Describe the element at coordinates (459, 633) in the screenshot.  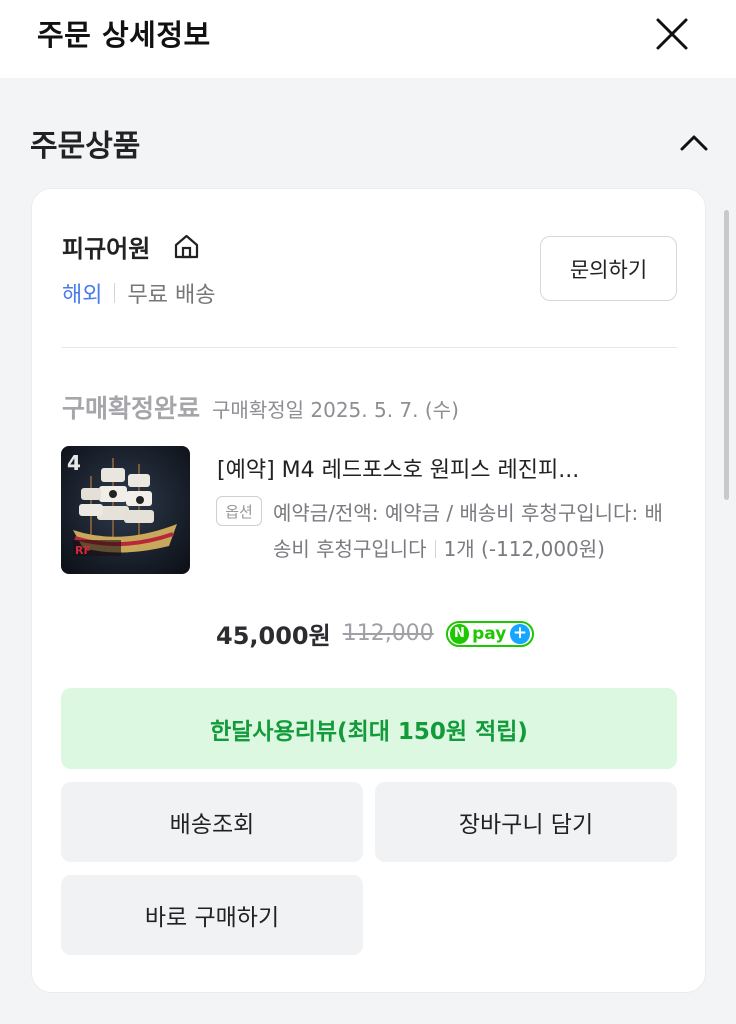
I see `npay-n-icon: N` at that location.